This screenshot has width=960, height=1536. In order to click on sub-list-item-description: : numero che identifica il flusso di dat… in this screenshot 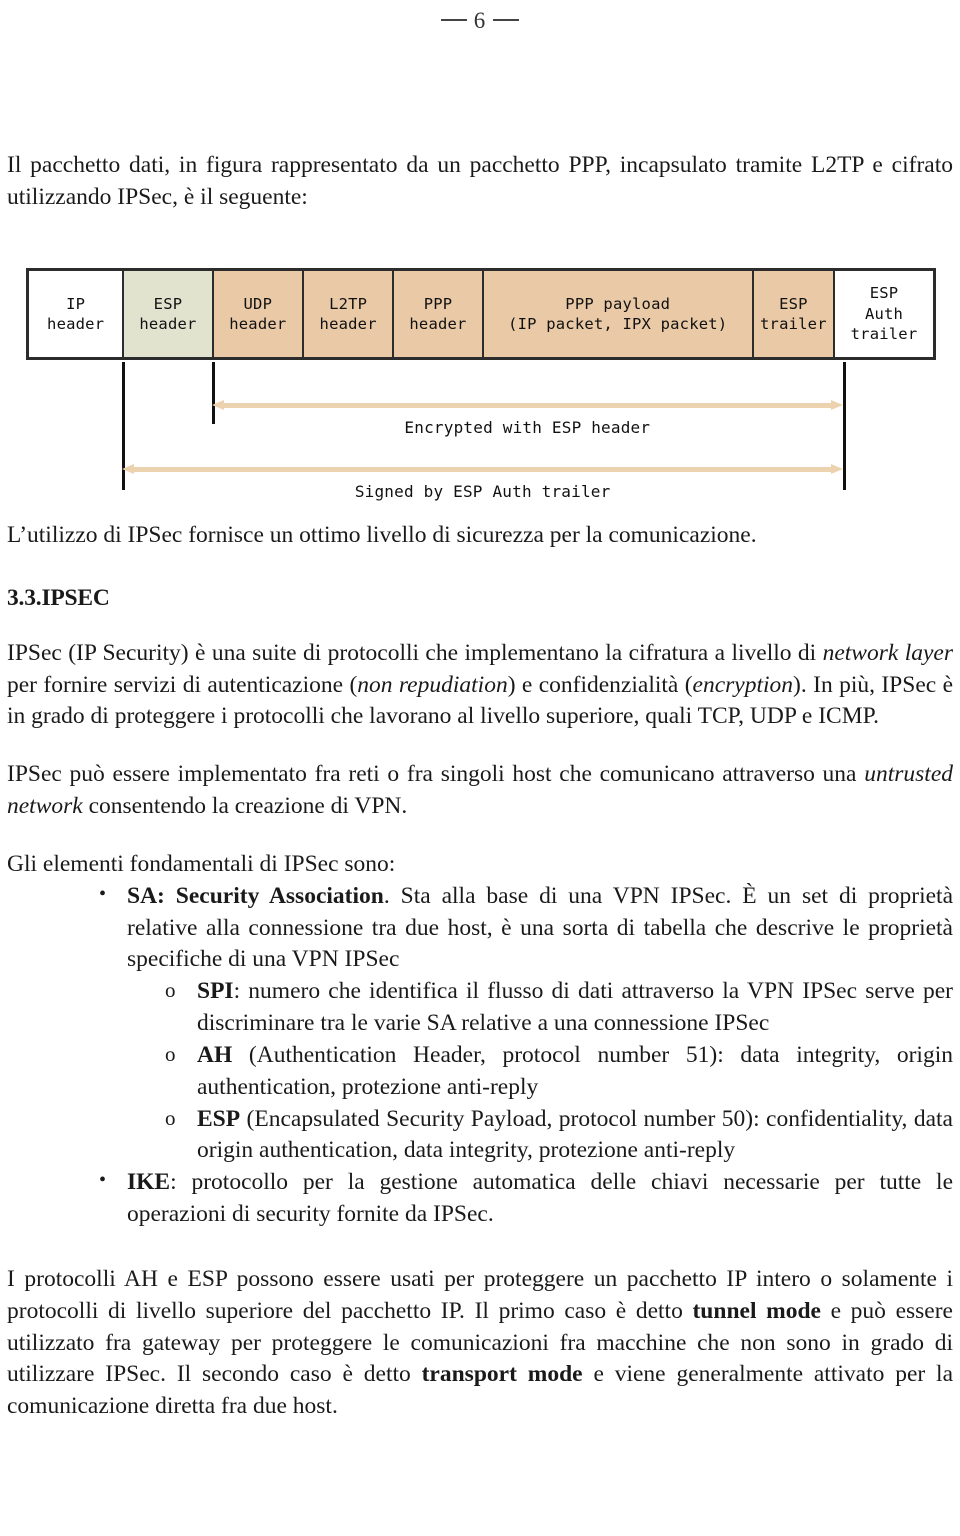, I will do `click(575, 1007)`.